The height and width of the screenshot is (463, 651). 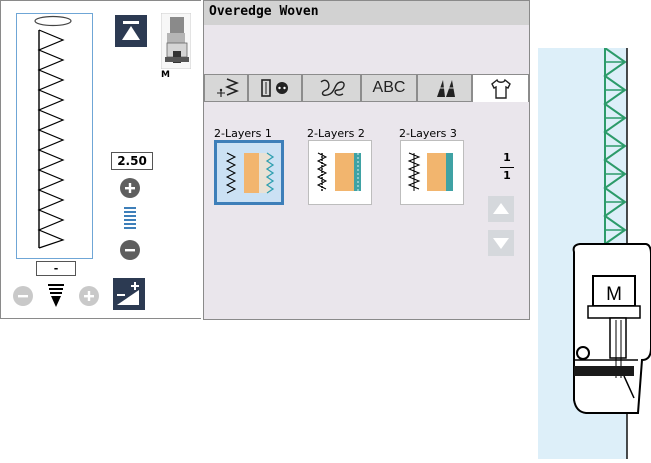 What do you see at coordinates (428, 133) in the screenshot?
I see `pattern-label-3: 2-Layers 3` at bounding box center [428, 133].